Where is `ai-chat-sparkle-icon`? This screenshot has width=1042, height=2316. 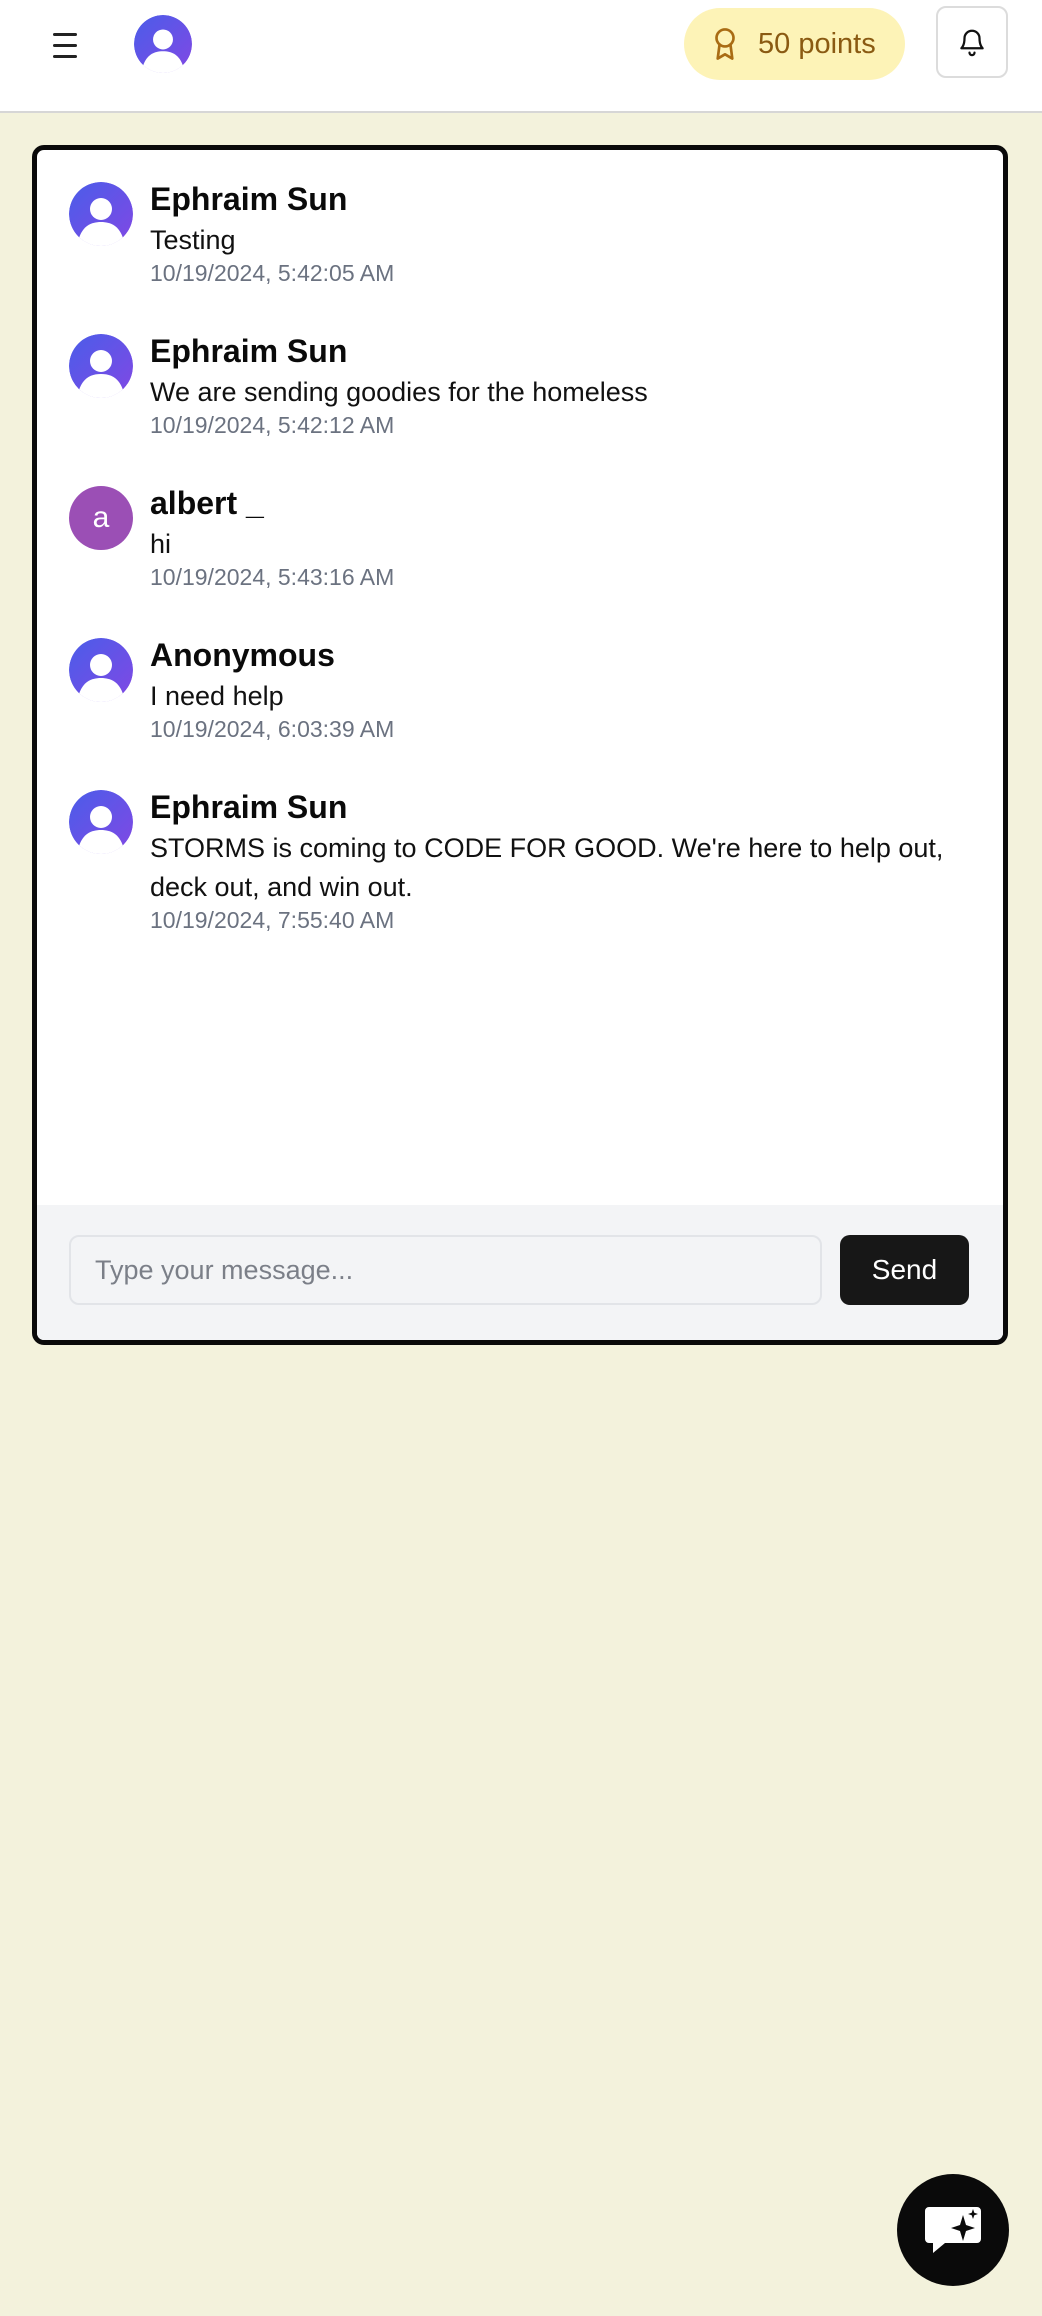 ai-chat-sparkle-icon is located at coordinates (953, 2230).